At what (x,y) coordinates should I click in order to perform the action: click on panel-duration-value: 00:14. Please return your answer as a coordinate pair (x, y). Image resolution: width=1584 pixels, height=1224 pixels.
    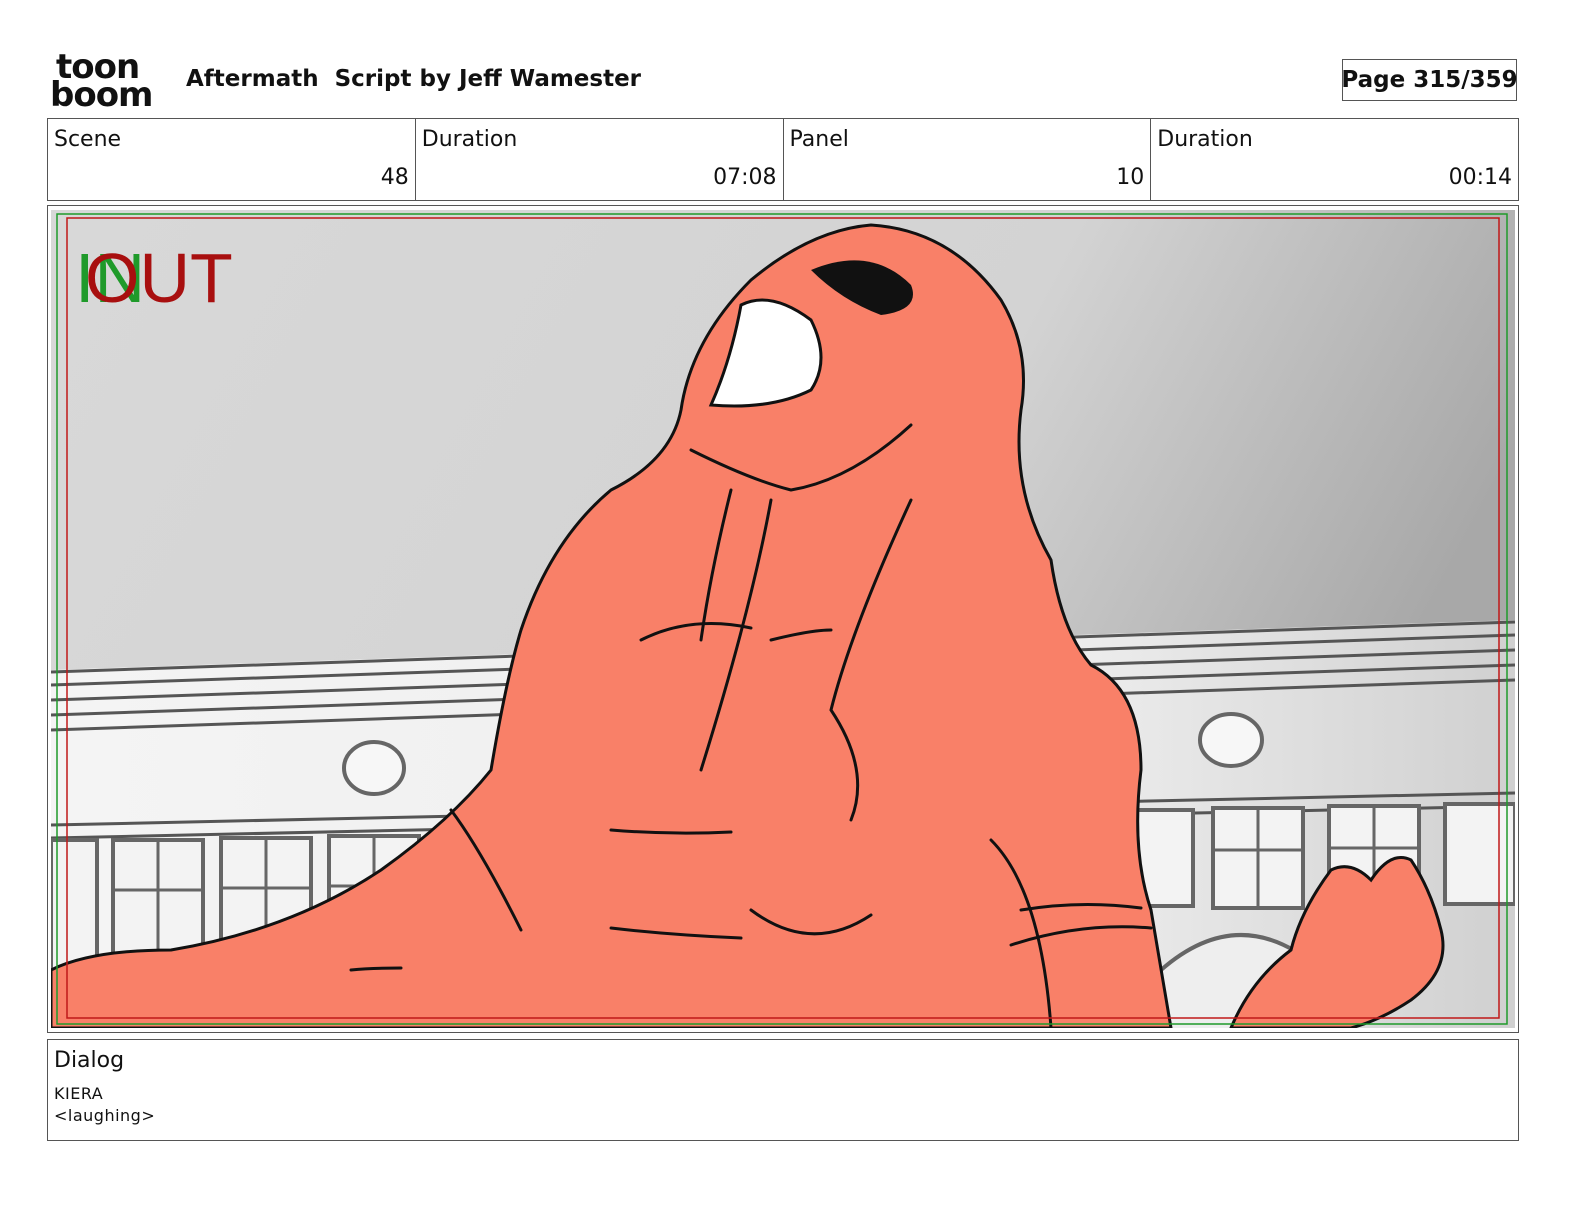
    Looking at the image, I should click on (1480, 177).